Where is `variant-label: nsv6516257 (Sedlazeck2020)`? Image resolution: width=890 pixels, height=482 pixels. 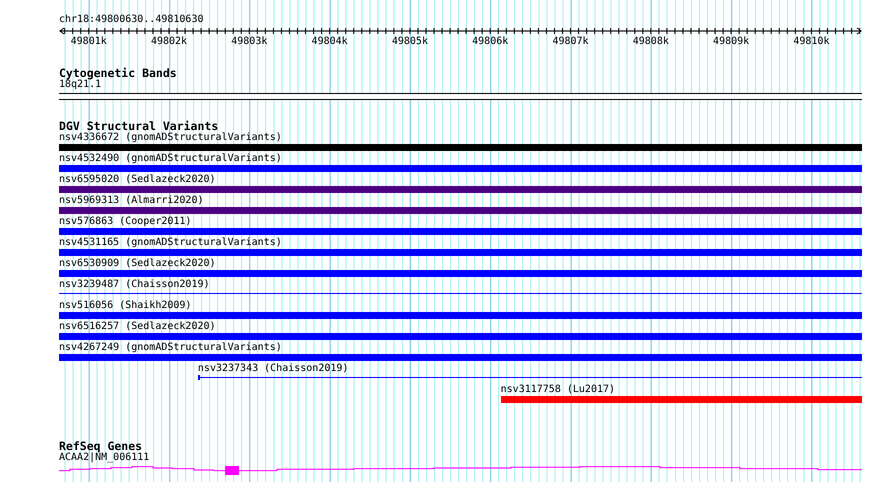 variant-label: nsv6516257 (Sedlazeck2020) is located at coordinates (137, 327).